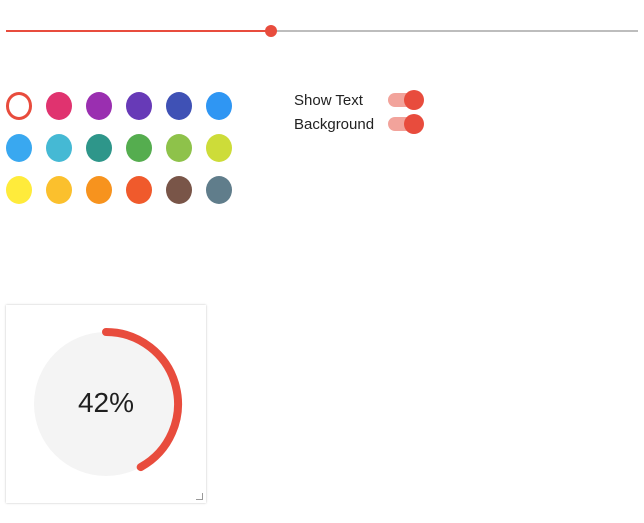 The width and height of the screenshot is (644, 523). I want to click on progress-label: 42%, so click(106, 402).